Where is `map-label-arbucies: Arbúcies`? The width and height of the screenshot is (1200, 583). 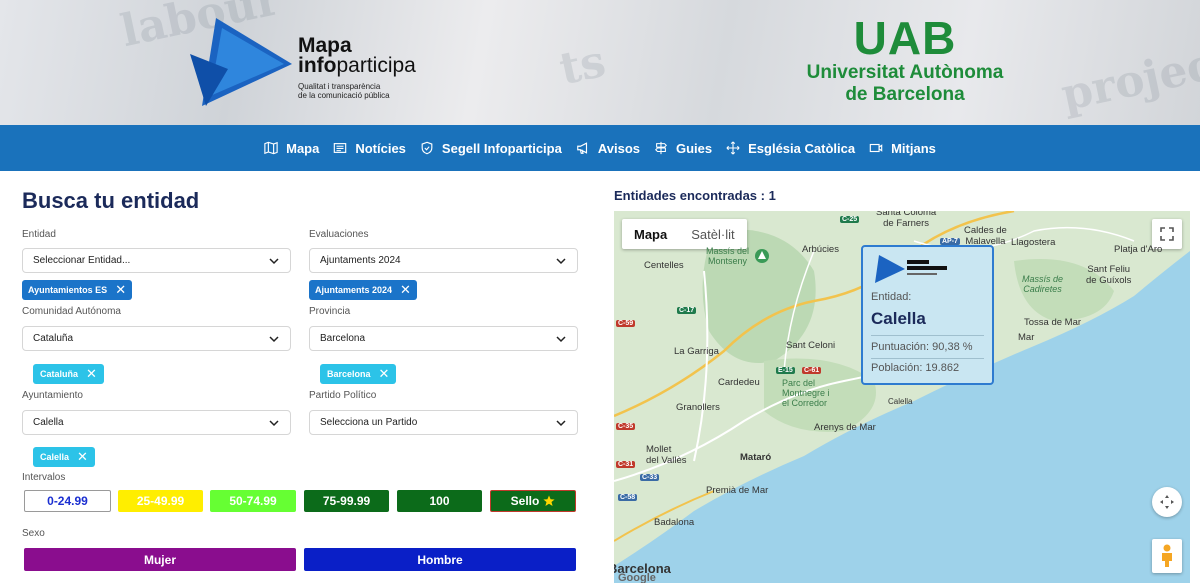
map-label-arbucies: Arbúcies is located at coordinates (820, 249).